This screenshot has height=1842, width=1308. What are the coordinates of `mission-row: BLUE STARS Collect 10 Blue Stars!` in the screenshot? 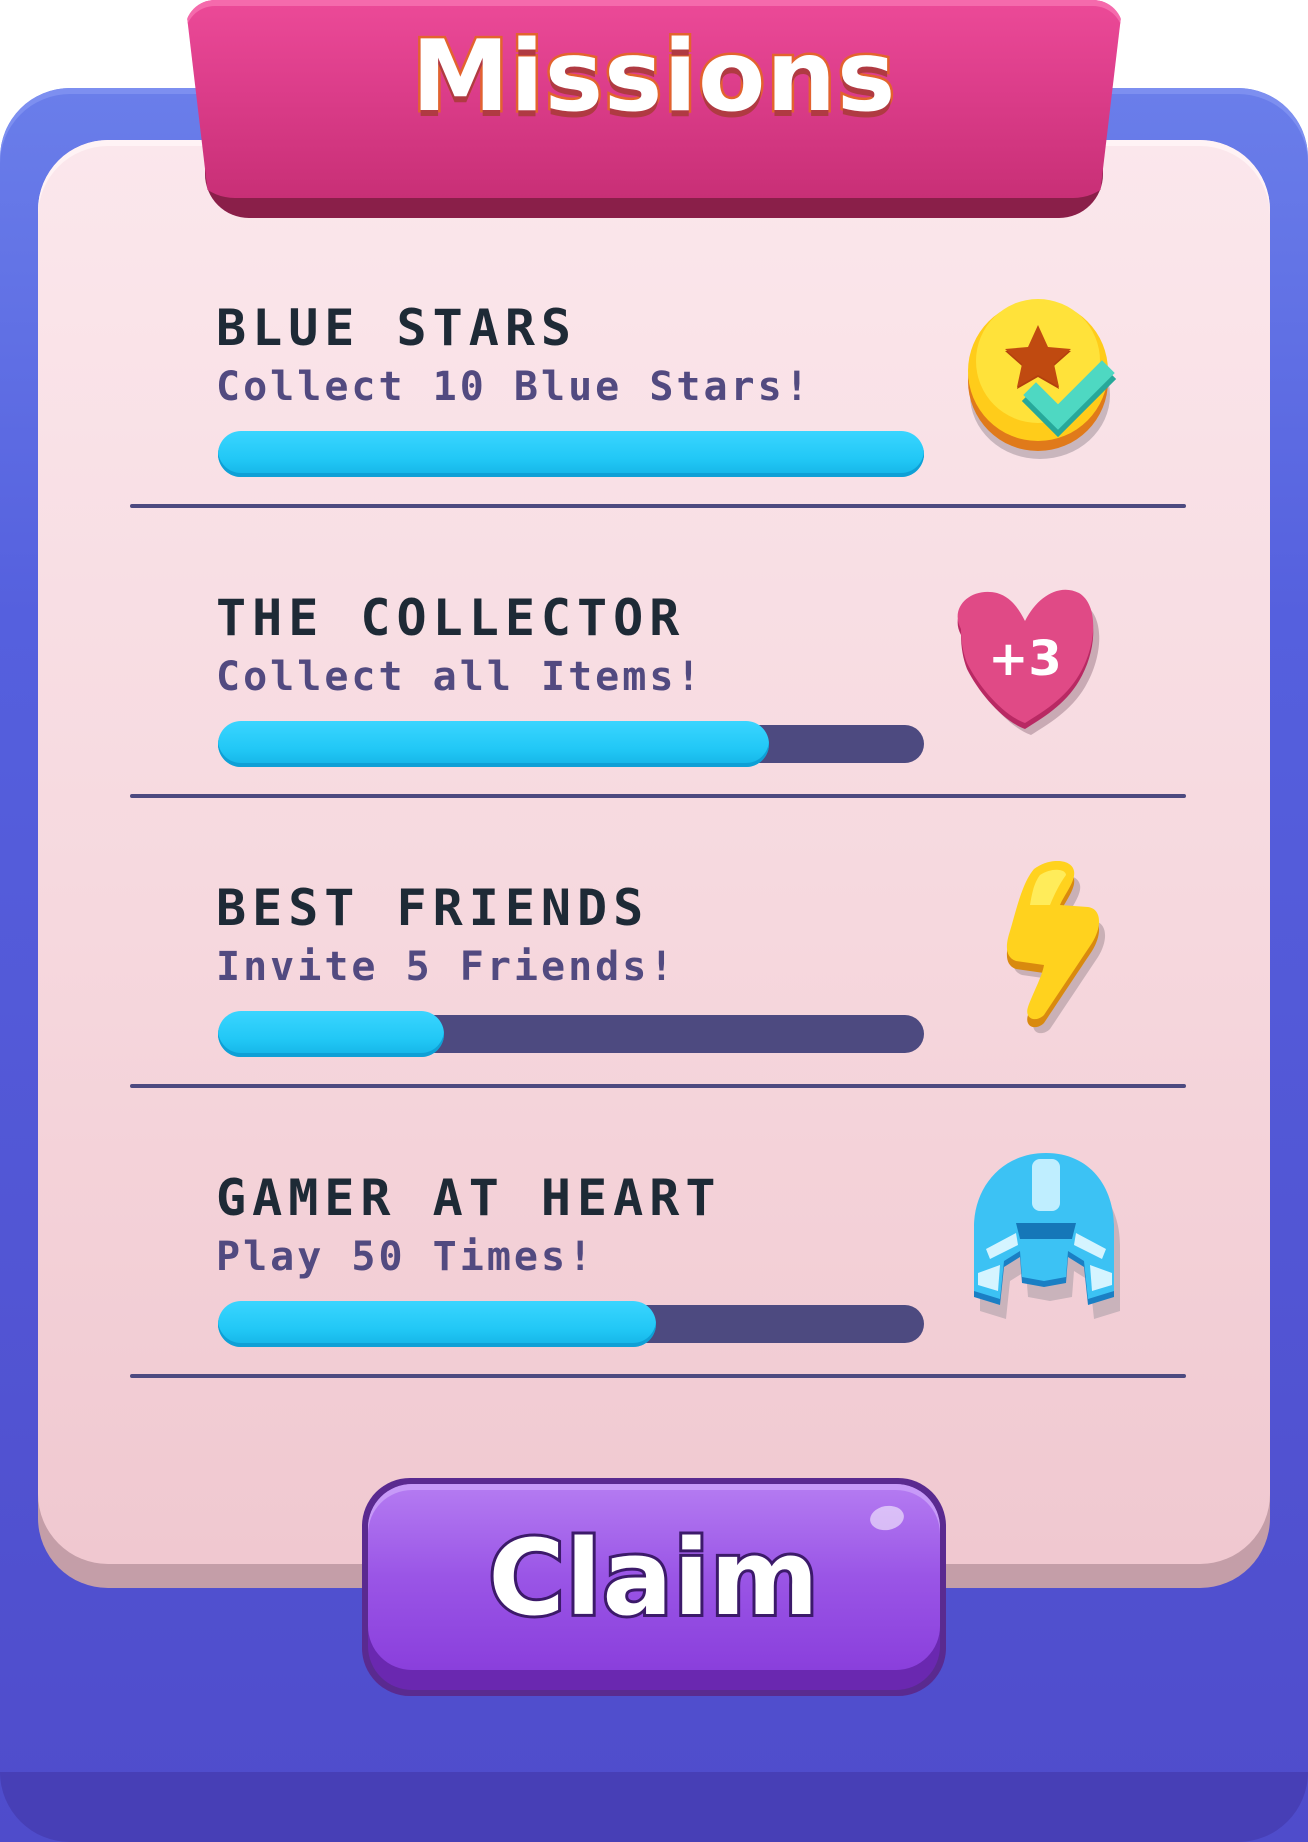 It's located at (658, 446).